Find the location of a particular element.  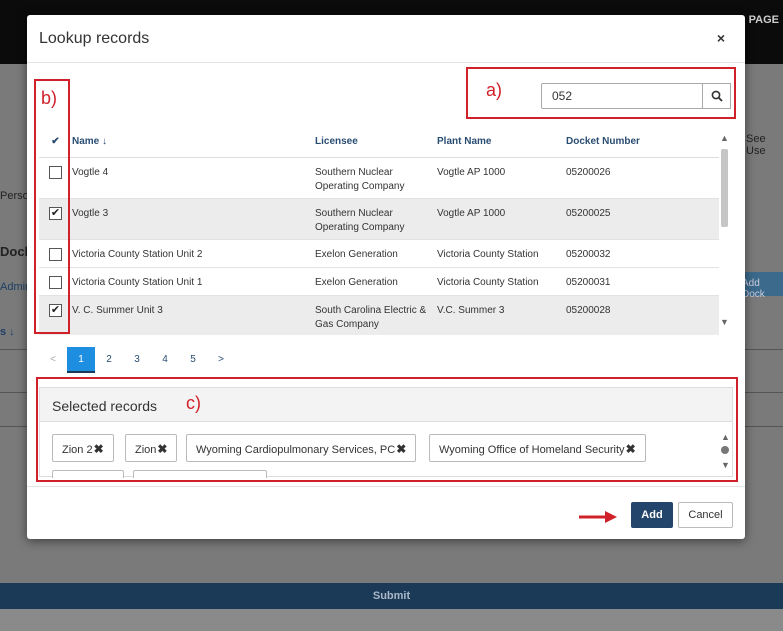

search-input is located at coordinates (622, 96).